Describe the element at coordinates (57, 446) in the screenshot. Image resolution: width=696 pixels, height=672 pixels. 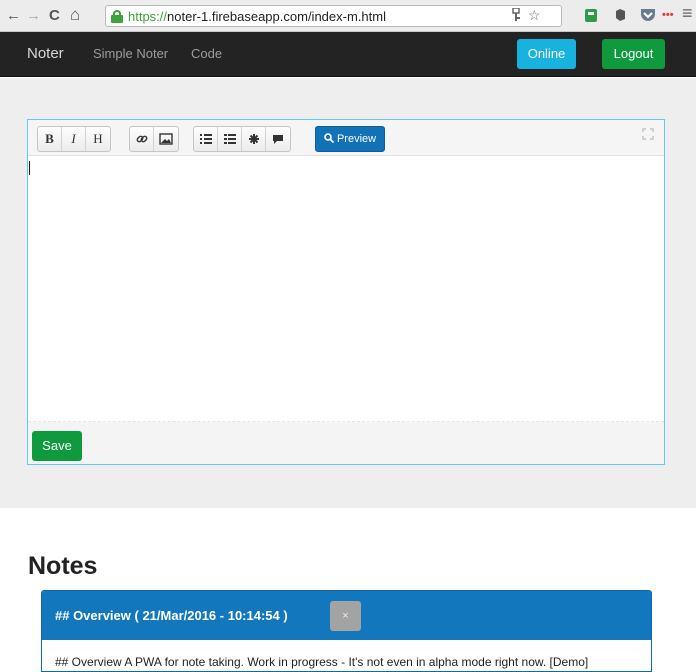
I see `save-button: Save` at that location.